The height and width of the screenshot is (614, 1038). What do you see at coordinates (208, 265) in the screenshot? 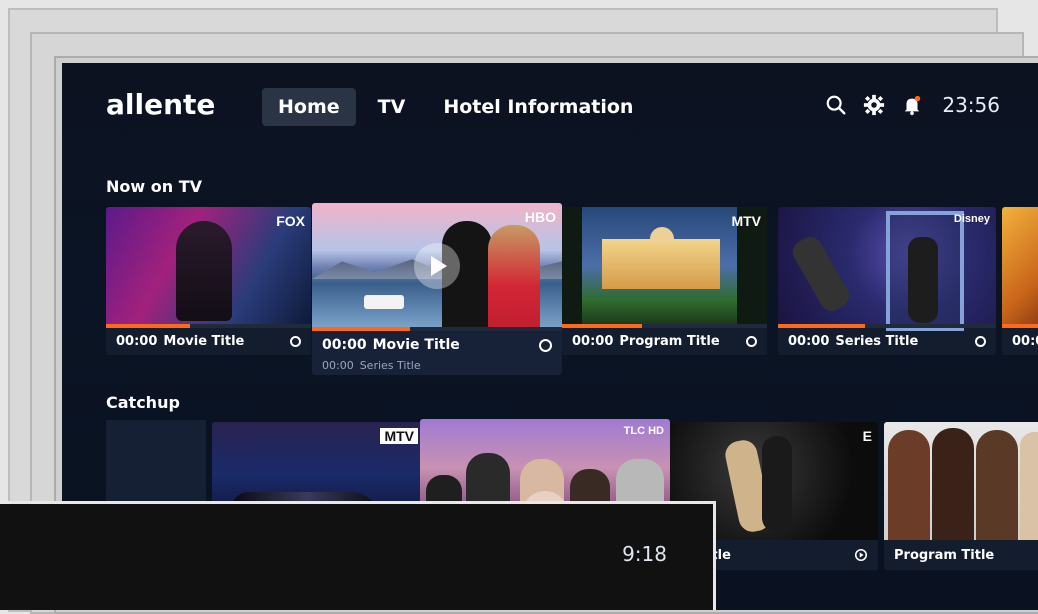
I see `thumbnail: FOX` at bounding box center [208, 265].